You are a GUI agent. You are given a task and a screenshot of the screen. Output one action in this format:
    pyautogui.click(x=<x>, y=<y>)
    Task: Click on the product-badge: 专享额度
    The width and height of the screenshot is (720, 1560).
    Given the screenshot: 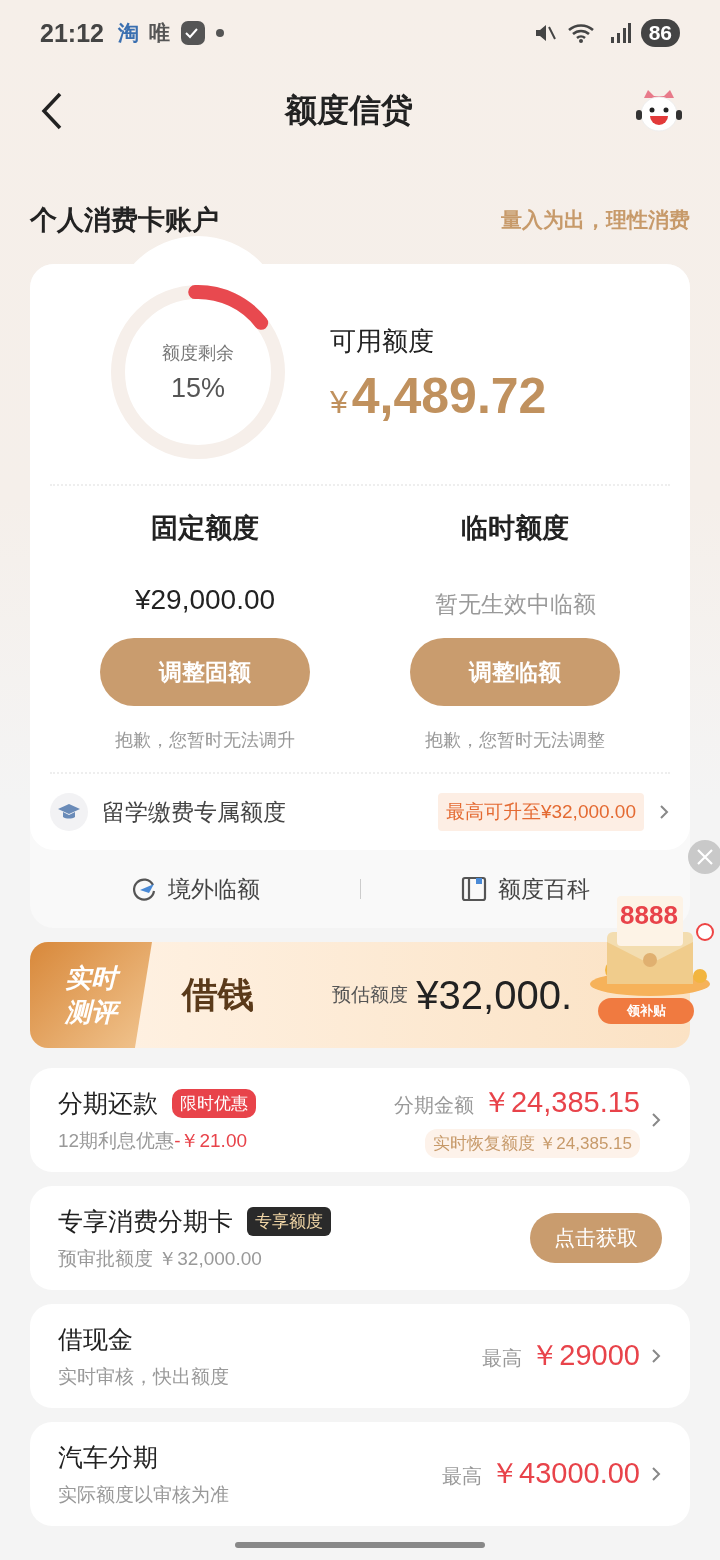 What is the action you would take?
    pyautogui.click(x=289, y=1221)
    